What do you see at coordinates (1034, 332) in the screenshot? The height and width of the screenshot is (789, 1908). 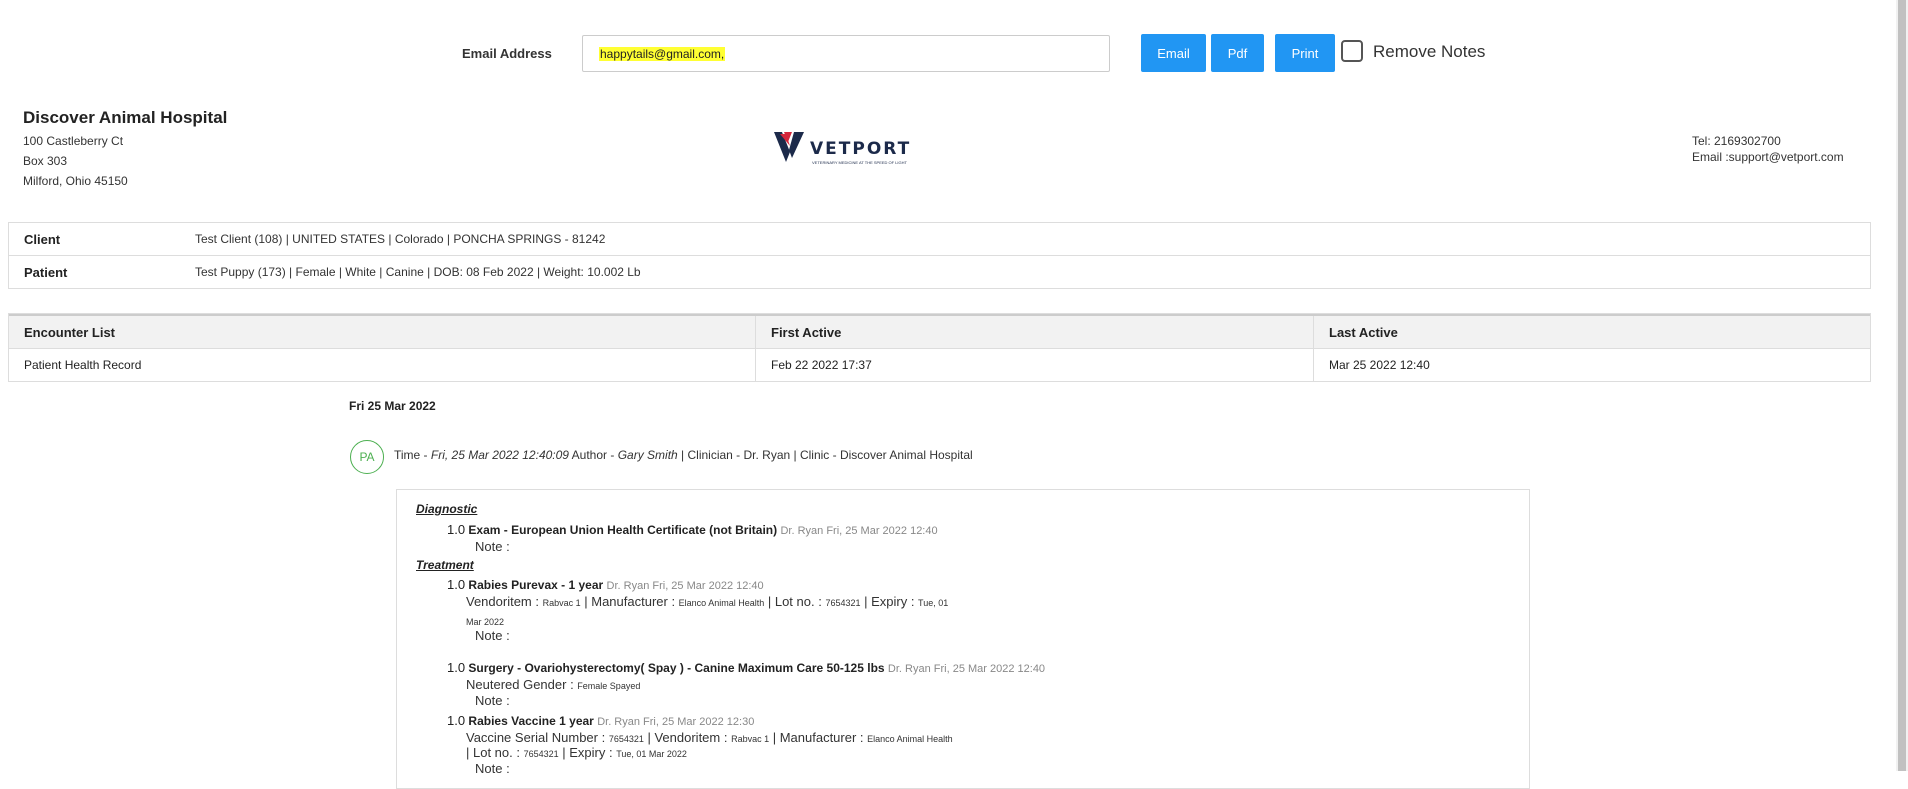 I see `header-first-active: First Active` at bounding box center [1034, 332].